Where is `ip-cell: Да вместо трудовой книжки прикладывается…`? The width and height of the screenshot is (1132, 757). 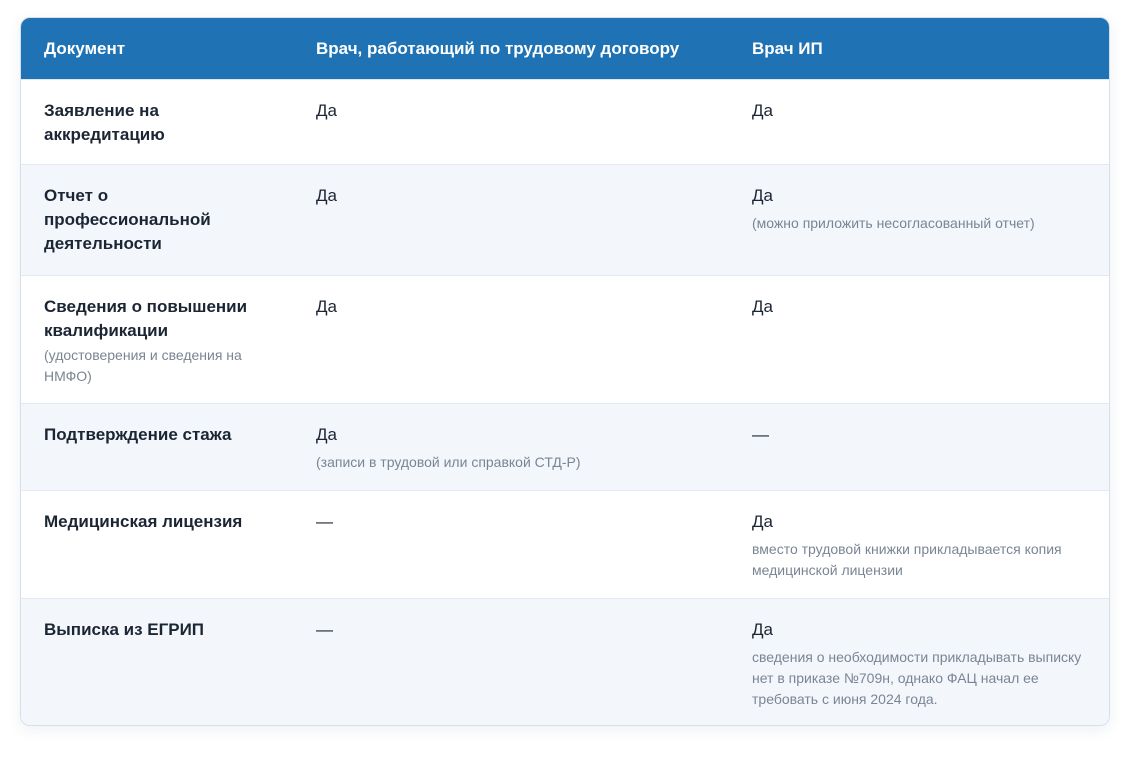
ip-cell: Да вместо трудовой книжки прикладывается… is located at coordinates (919, 544).